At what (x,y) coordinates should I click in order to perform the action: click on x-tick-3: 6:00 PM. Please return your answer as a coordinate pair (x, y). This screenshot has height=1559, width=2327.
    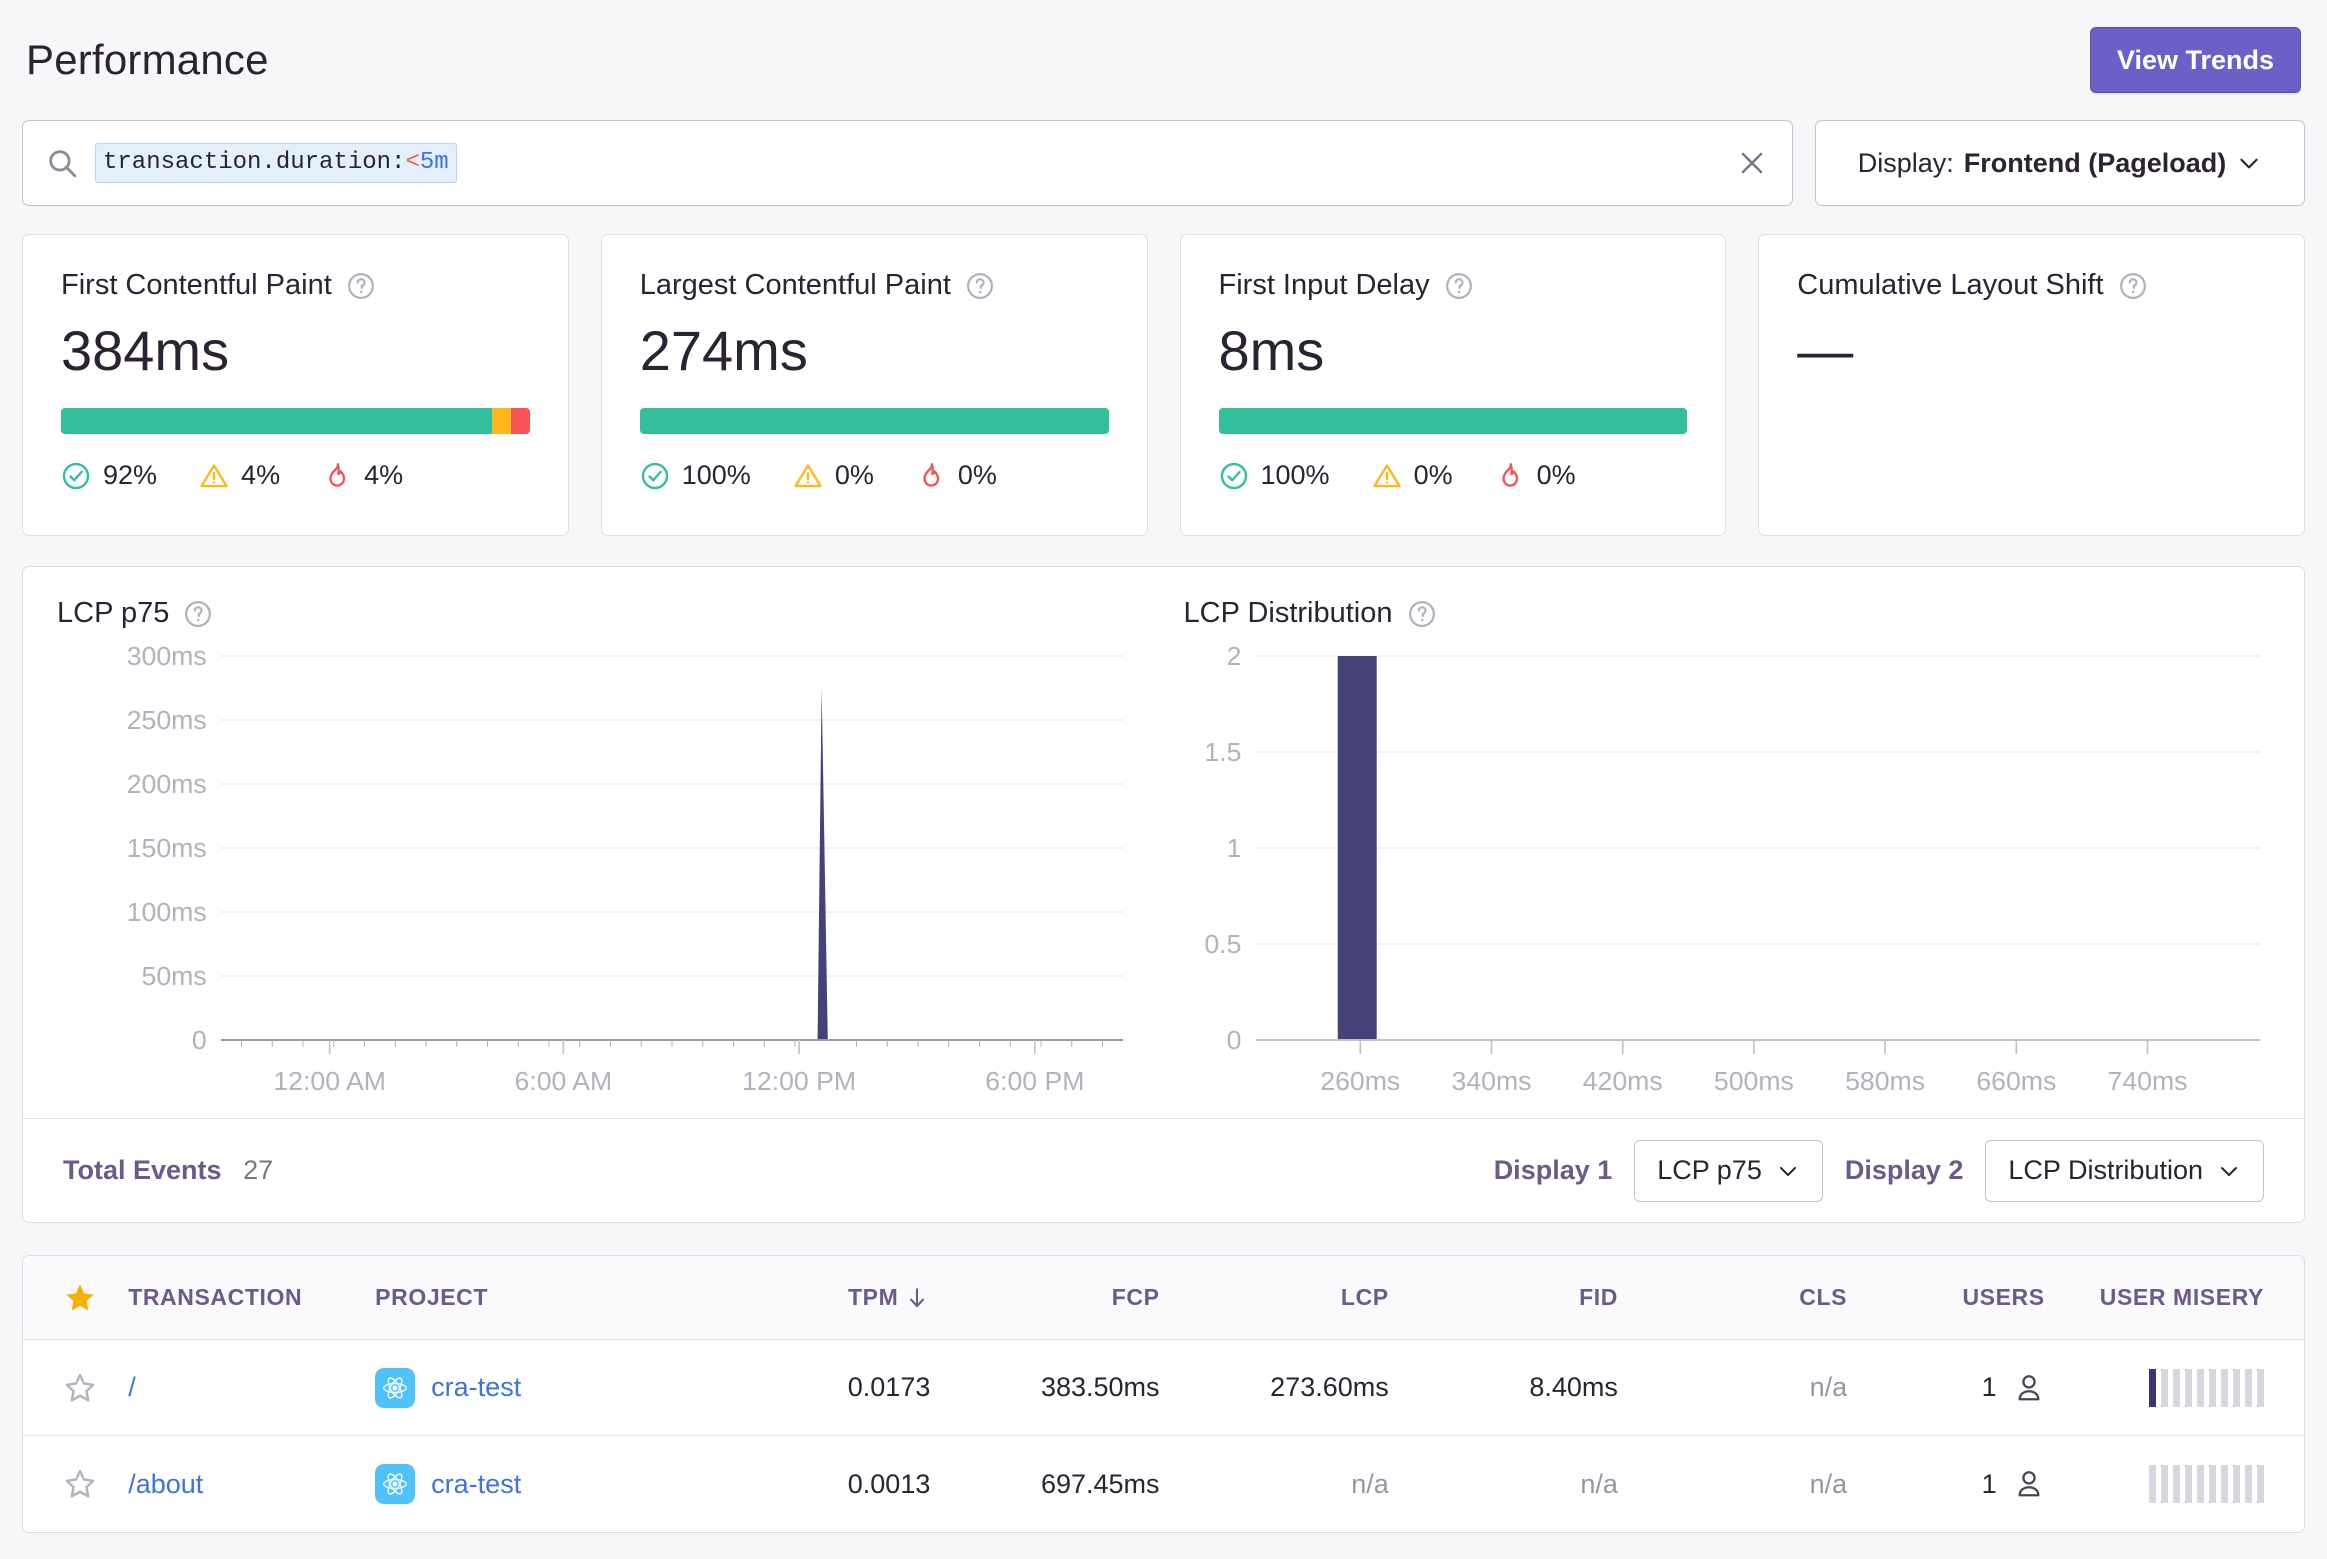
    Looking at the image, I should click on (1034, 1081).